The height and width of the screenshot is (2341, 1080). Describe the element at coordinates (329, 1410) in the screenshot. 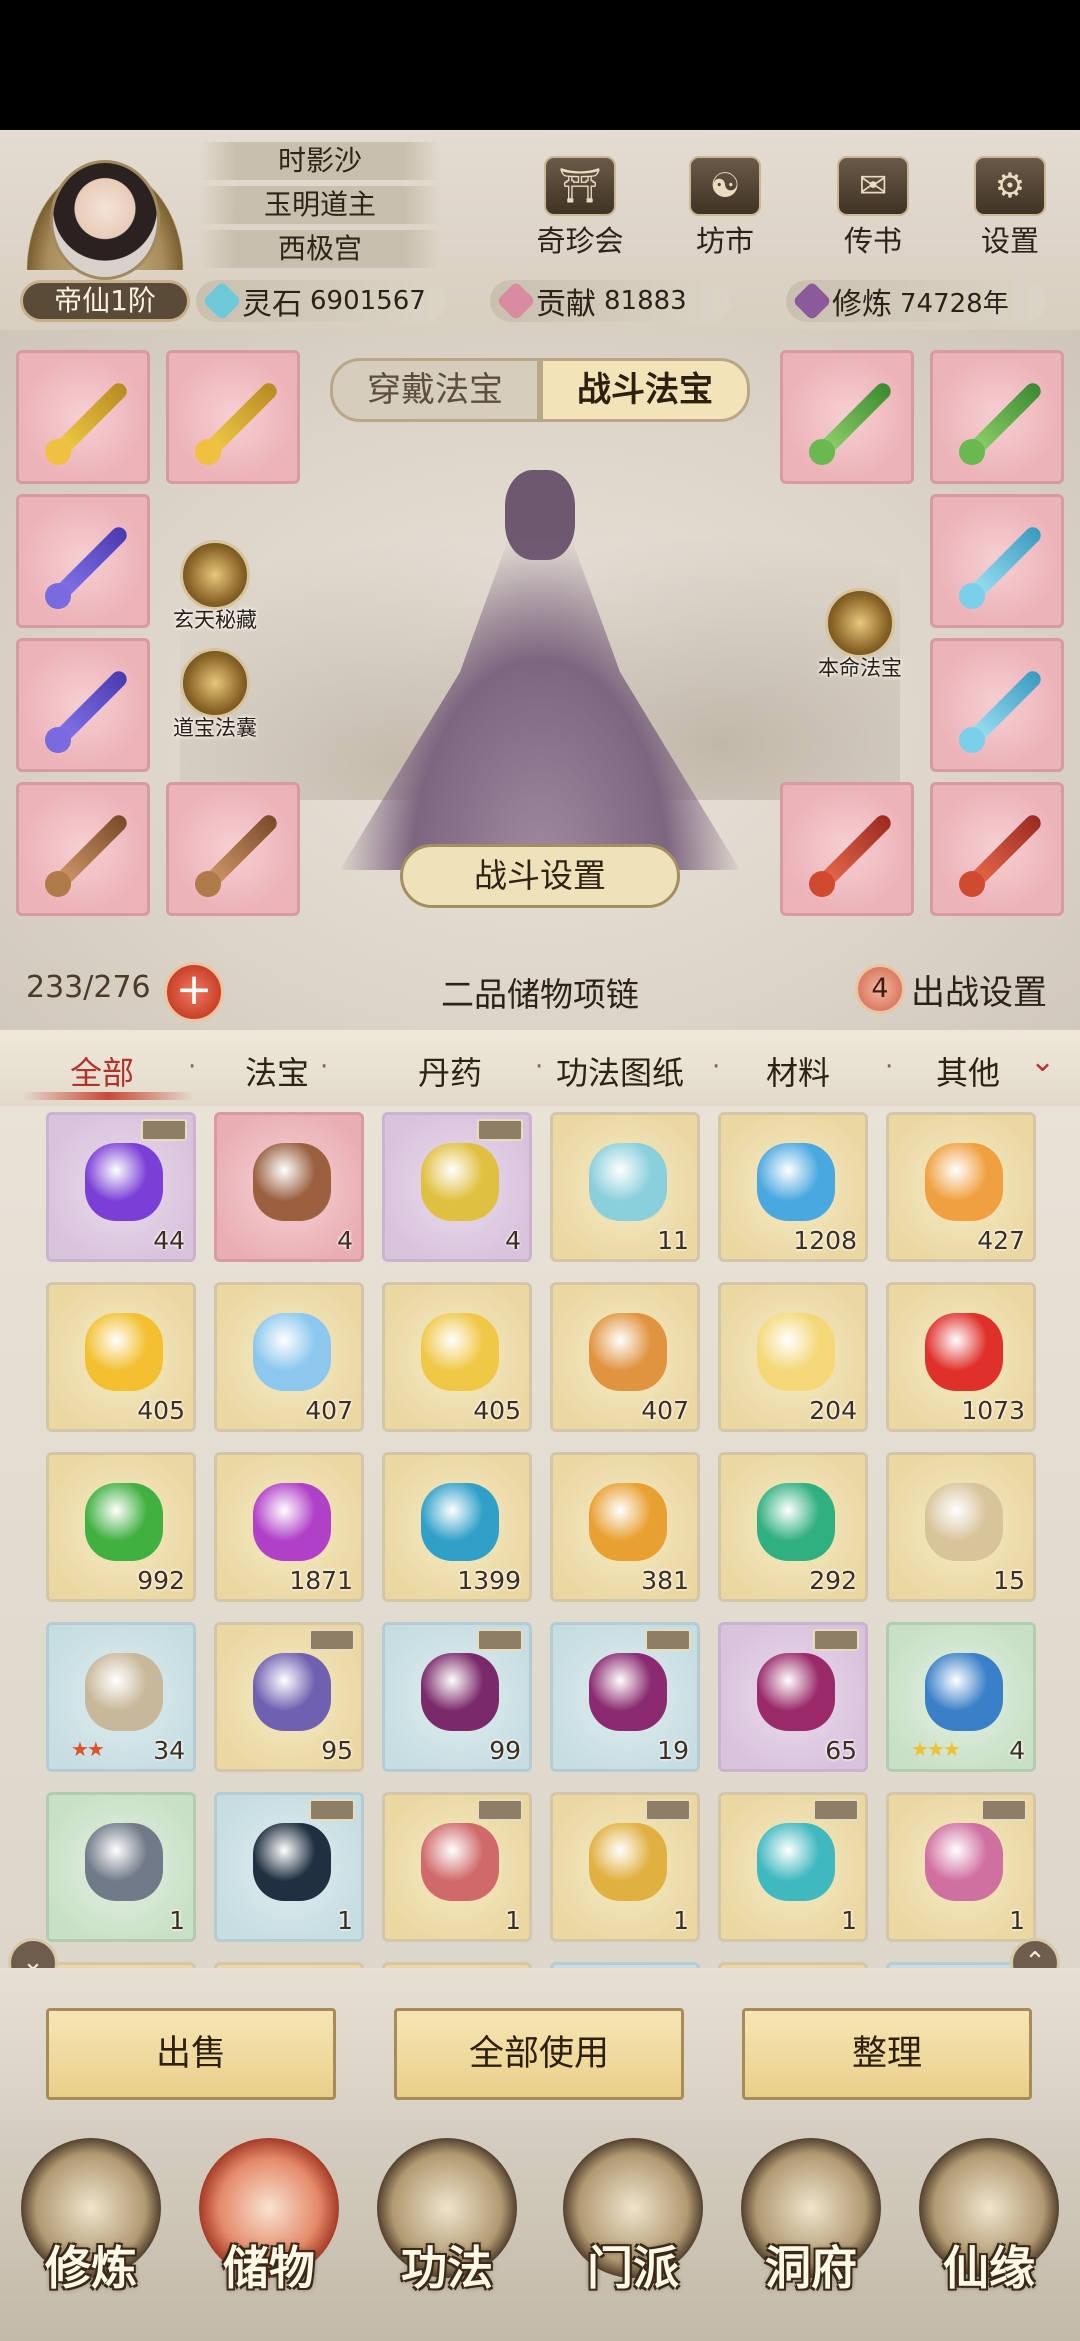

I see `item-quantity: 407` at that location.